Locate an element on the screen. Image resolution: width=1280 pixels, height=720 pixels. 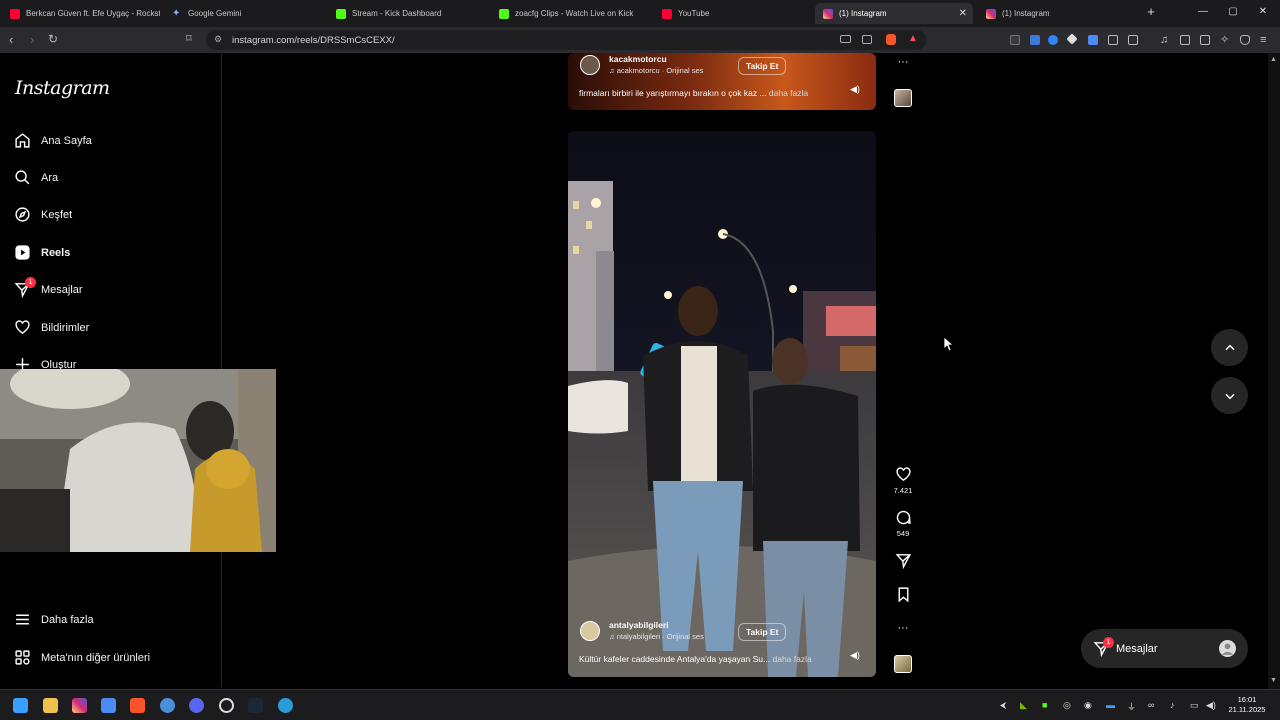
reel-username: antalyabilgileri is located at coordinates (639, 625).